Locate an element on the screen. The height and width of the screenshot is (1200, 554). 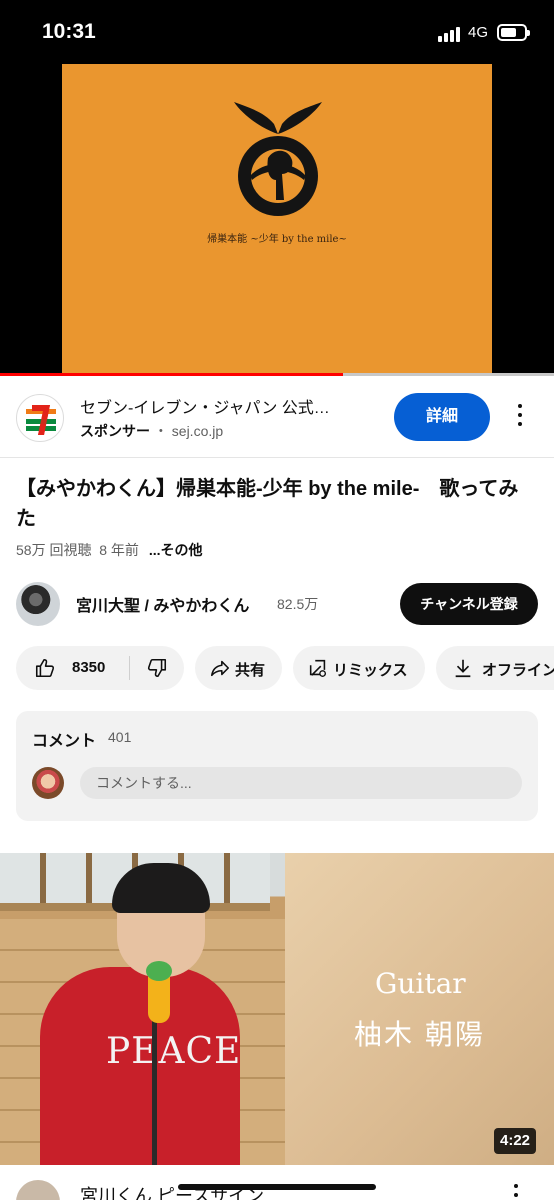
view-count: 58万 回視聴 is located at coordinates (54, 550).